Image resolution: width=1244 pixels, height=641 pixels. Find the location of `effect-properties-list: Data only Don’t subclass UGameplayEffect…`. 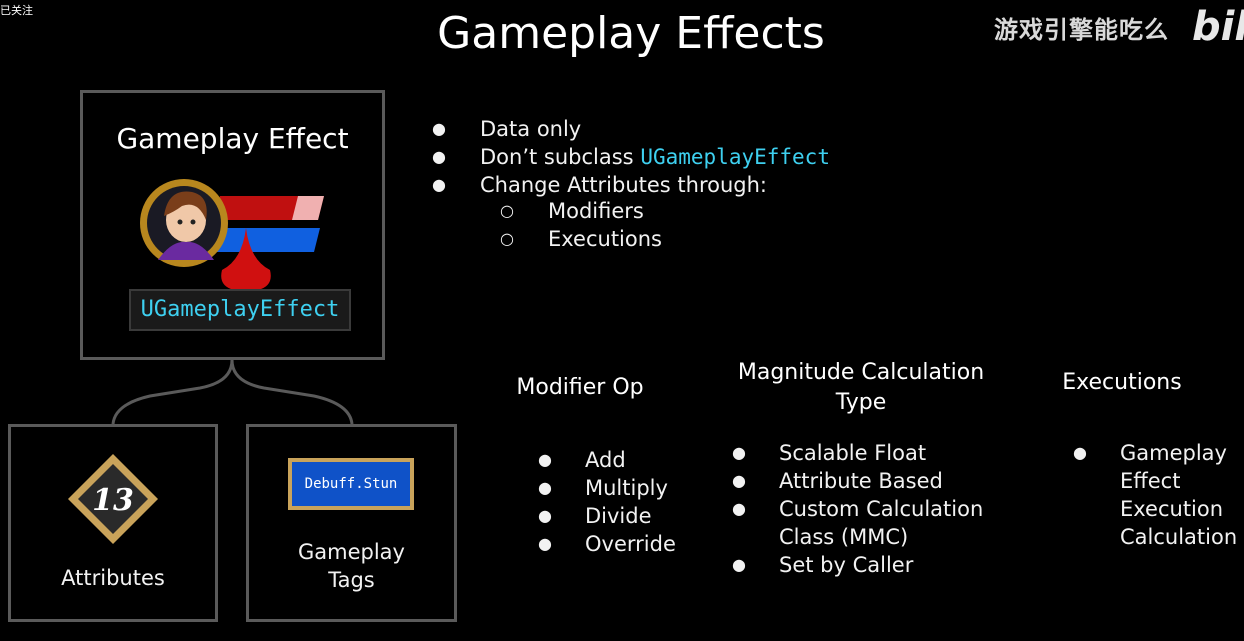

effect-properties-list: Data only Don’t subclass UGameplayEffect… is located at coordinates (631, 157).